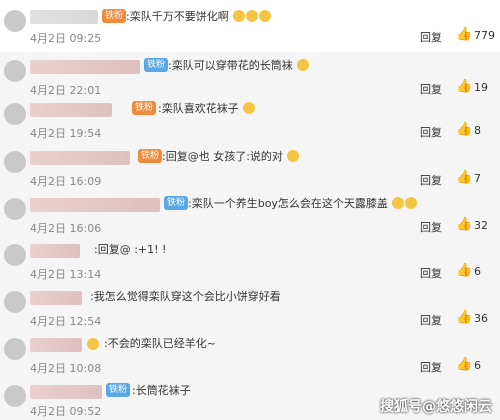 This screenshot has height=420, width=500. What do you see at coordinates (250, 29) in the screenshot?
I see `comment-row: 铁粉 :栾队千万不要饼化啊 4月2日 09:25 回复 👍 779` at bounding box center [250, 29].